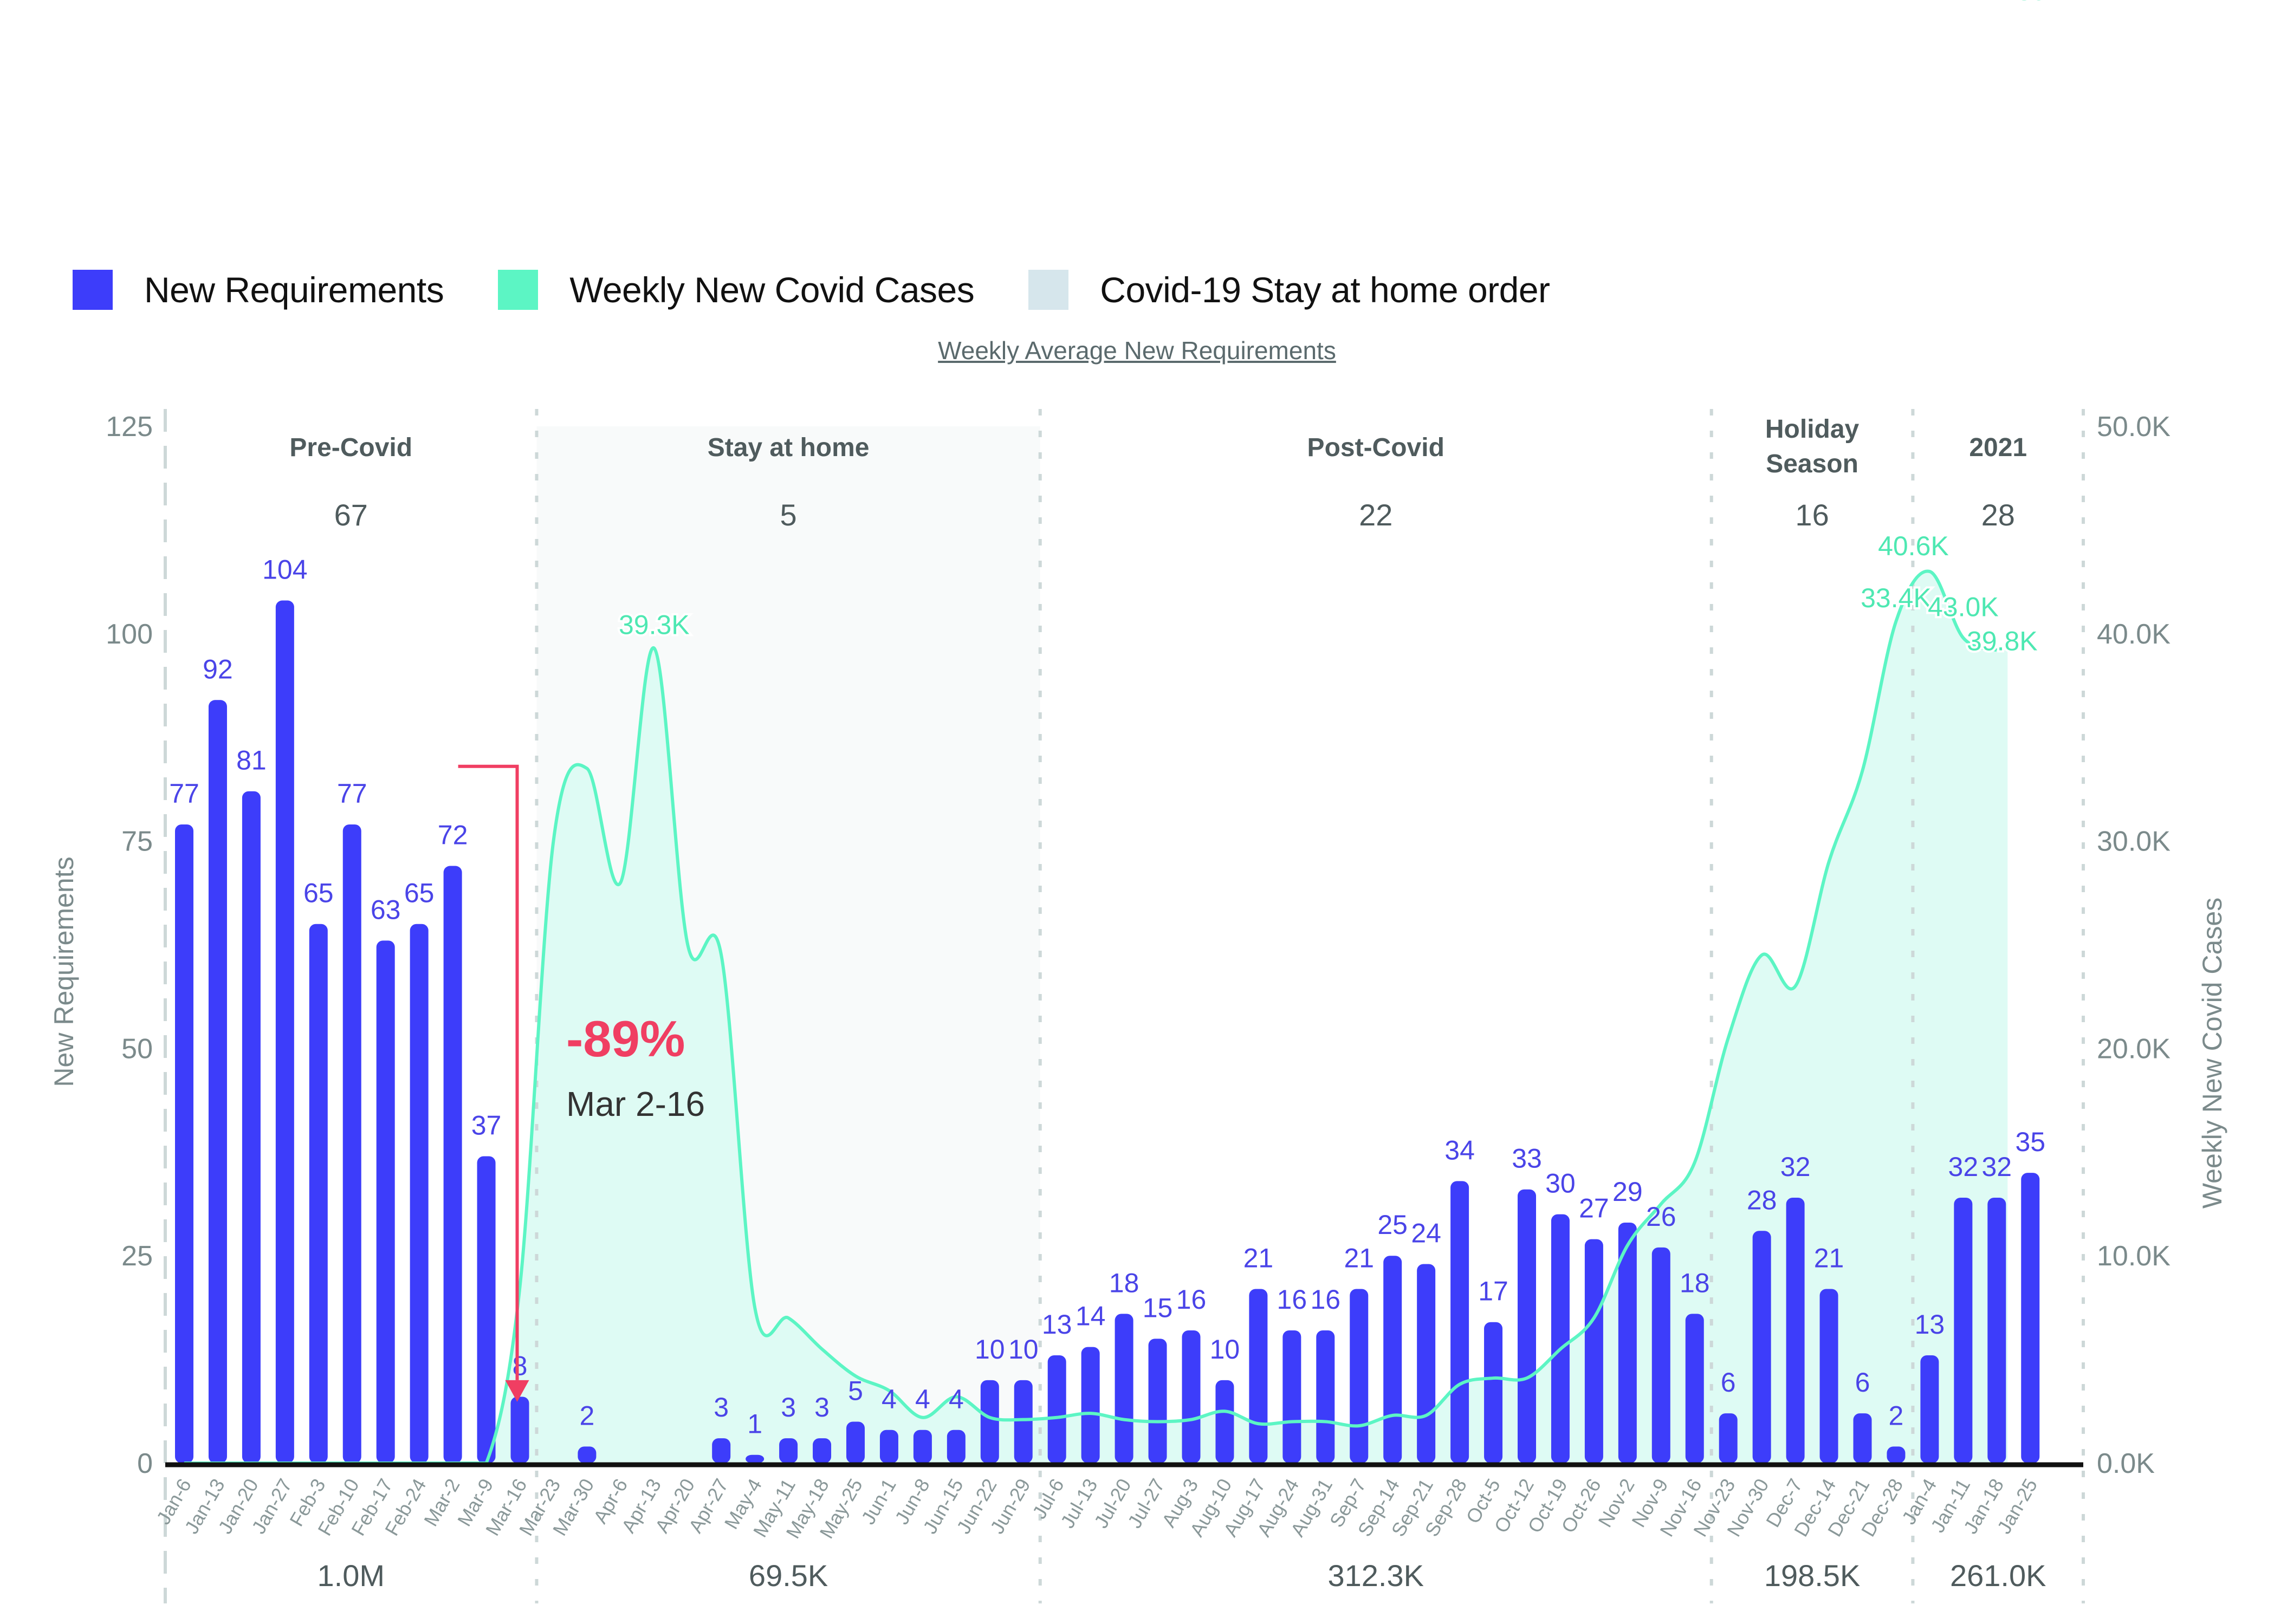  Describe the element at coordinates (1762, 1200) in the screenshot. I see `bar-value-label: 28` at that location.